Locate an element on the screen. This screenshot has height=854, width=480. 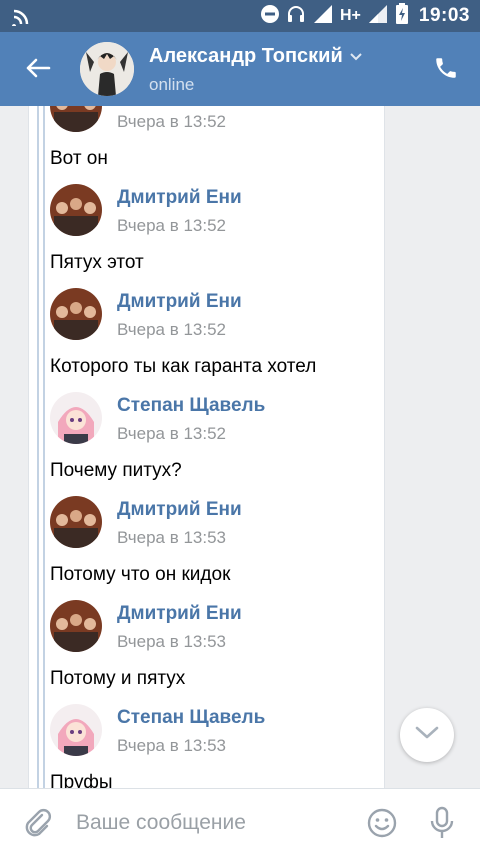
back-button is located at coordinates (38, 70).